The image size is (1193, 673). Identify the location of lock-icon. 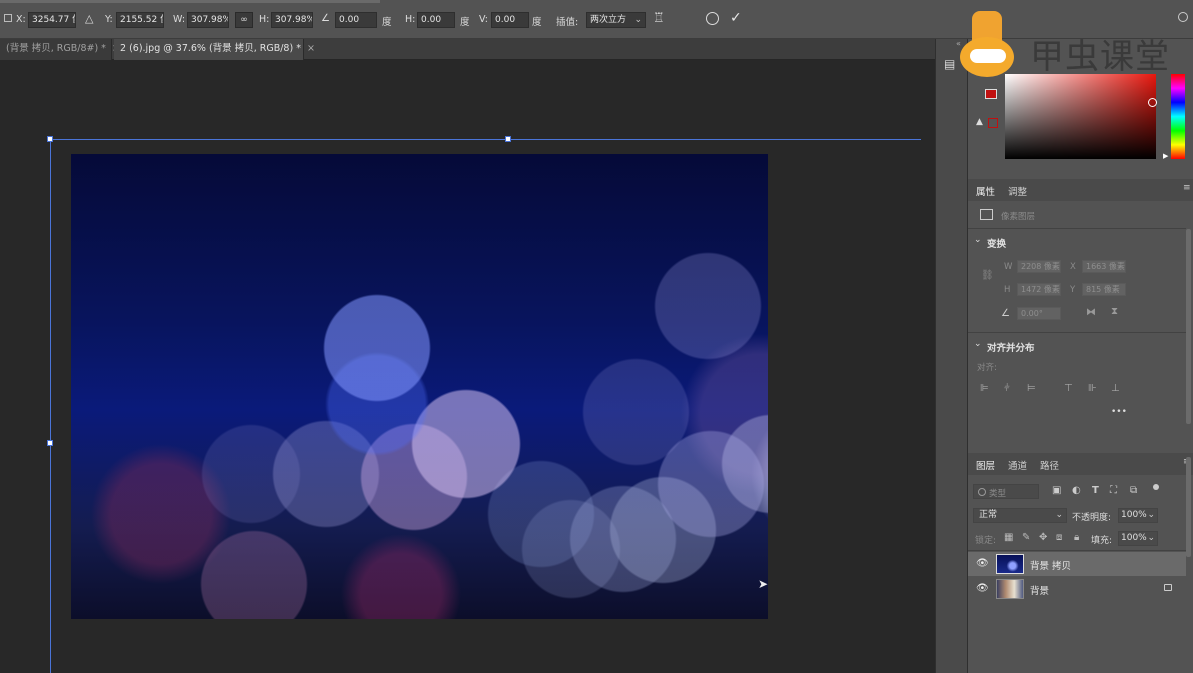
(1168, 587).